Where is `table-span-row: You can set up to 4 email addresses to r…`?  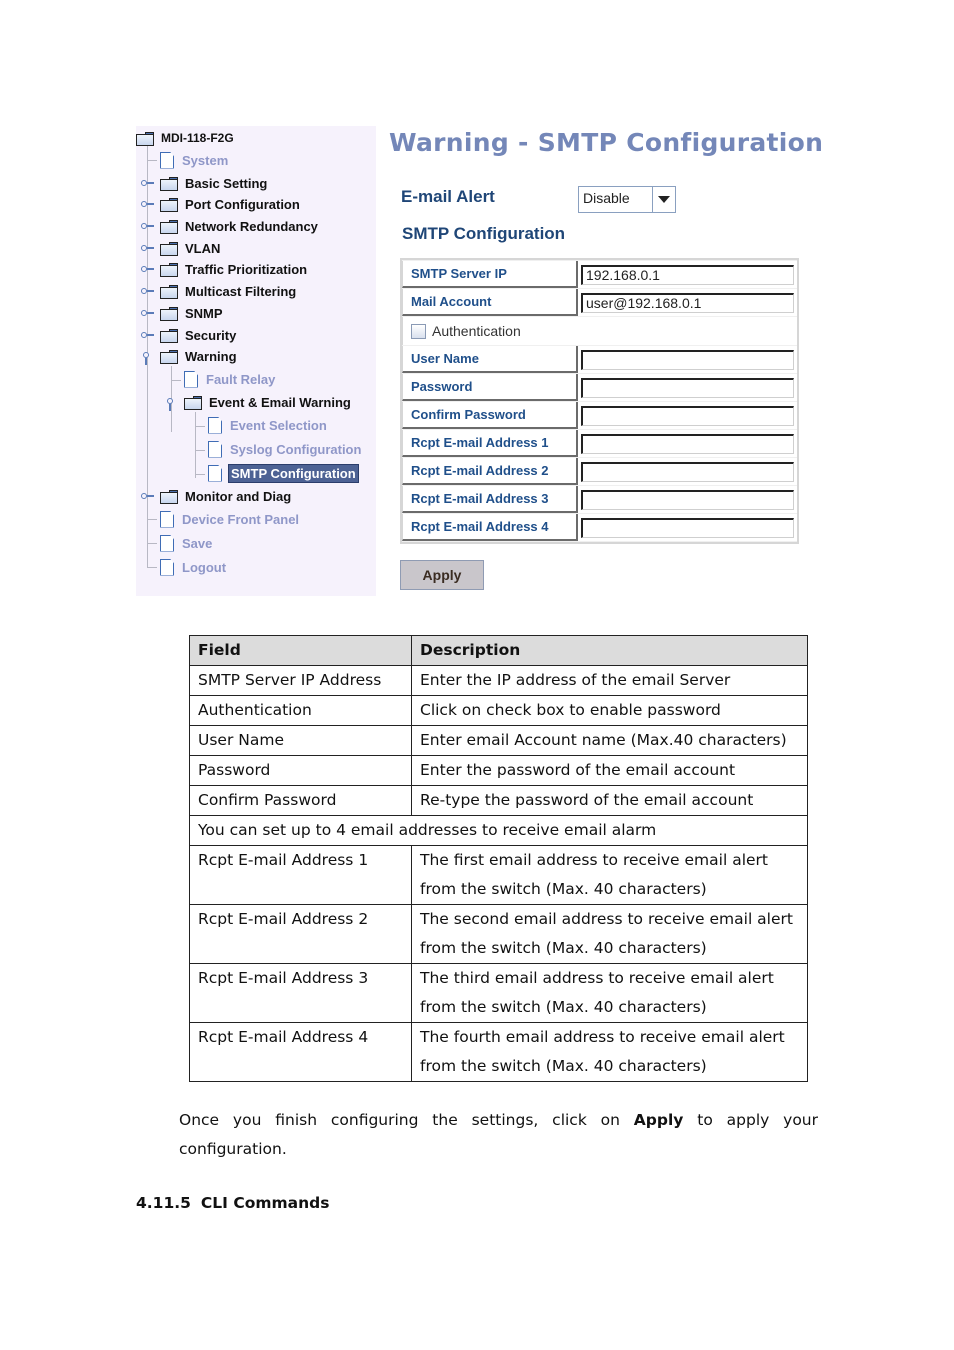 table-span-row: You can set up to 4 email addresses to r… is located at coordinates (498, 830).